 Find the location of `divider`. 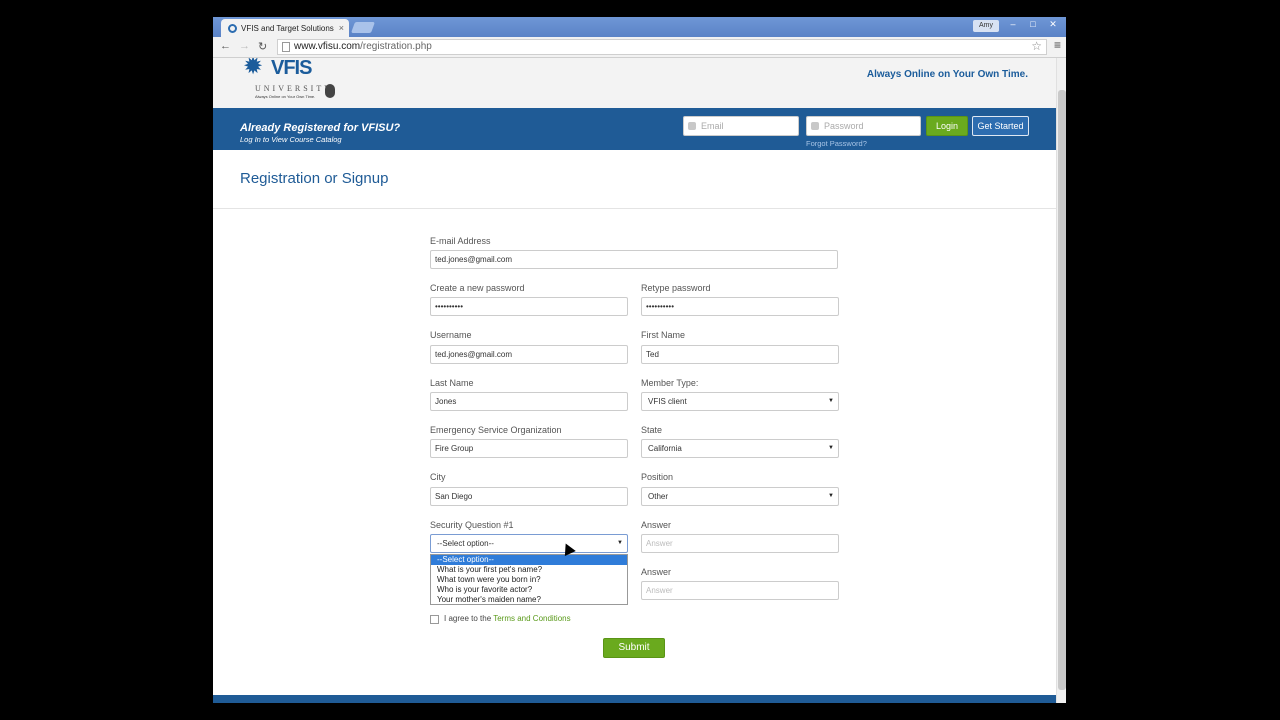

divider is located at coordinates (634, 208).